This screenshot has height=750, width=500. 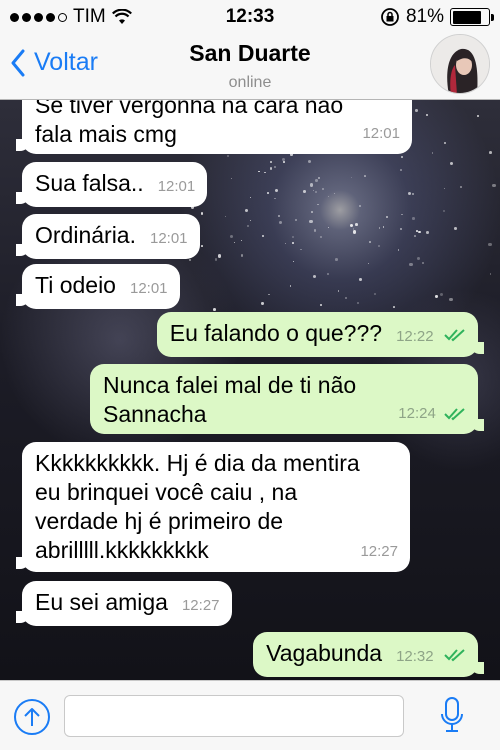 I want to click on message-text: verdade hj é primeiro de, so click(x=159, y=521).